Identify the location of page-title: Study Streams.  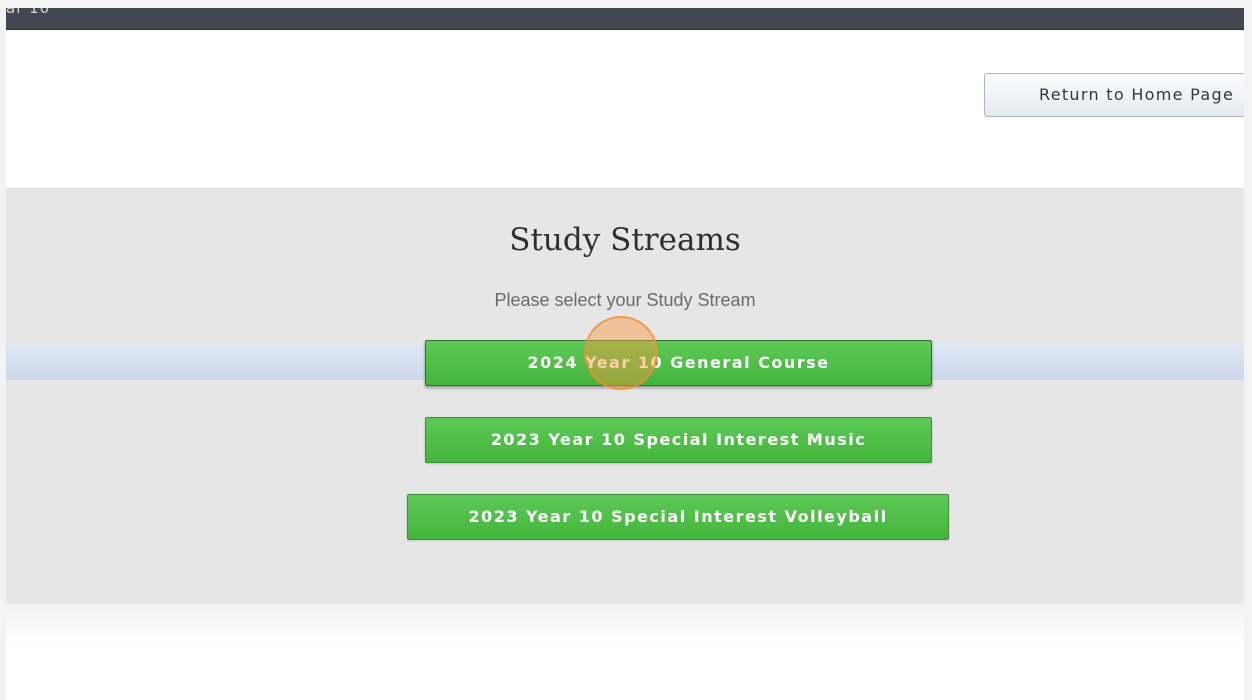
(625, 240).